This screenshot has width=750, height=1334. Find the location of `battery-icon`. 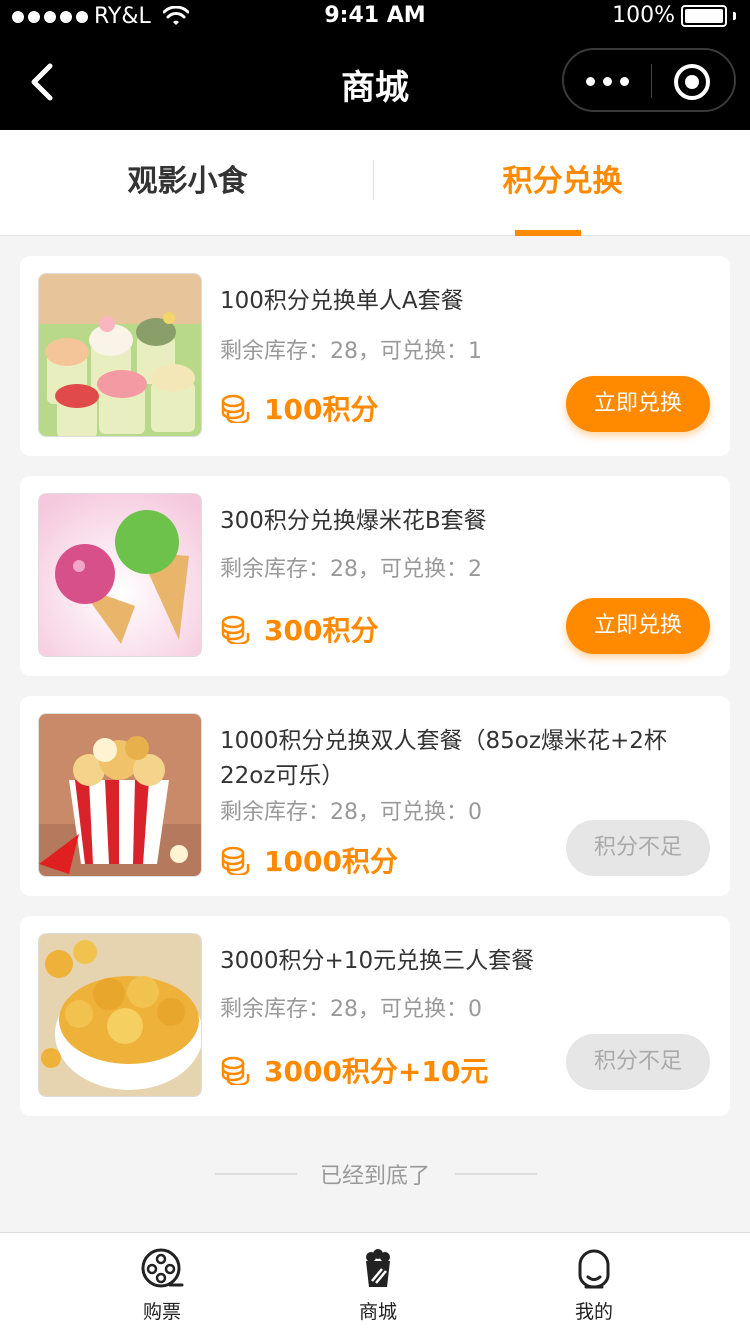

battery-icon is located at coordinates (704, 15).